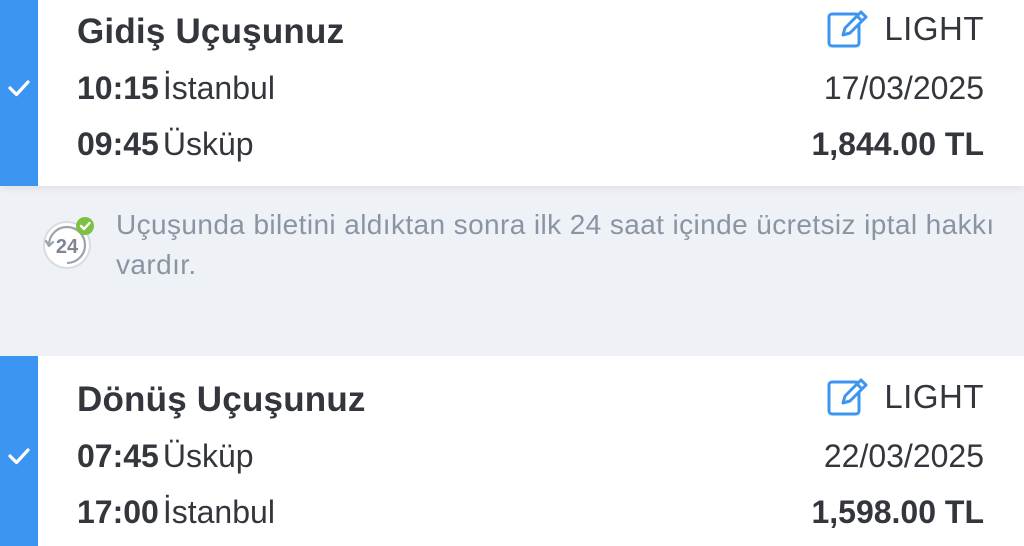  What do you see at coordinates (897, 512) in the screenshot?
I see `return-price: 1,598.00 TL` at bounding box center [897, 512].